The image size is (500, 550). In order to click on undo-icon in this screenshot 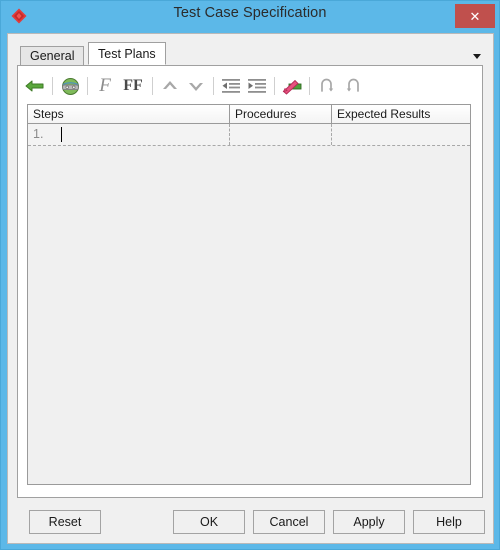, I will do `click(327, 86)`.